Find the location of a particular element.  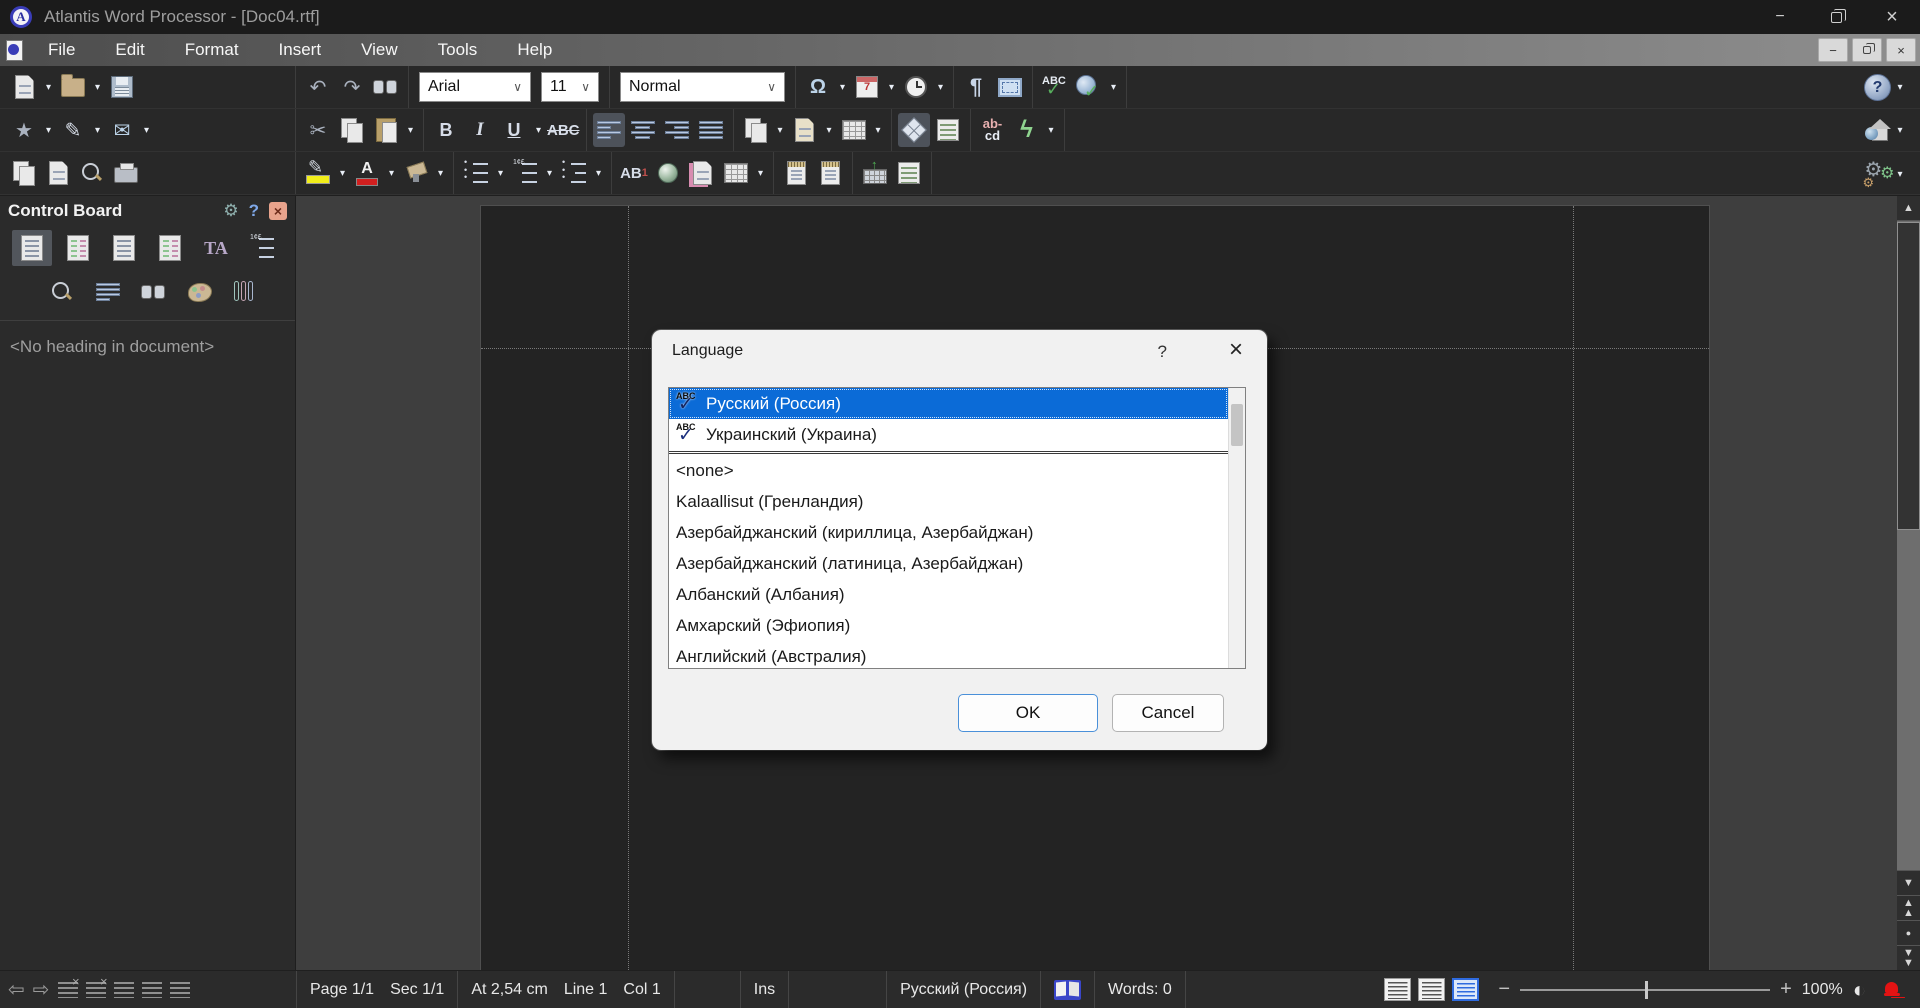

footnote-button: AB 1 is located at coordinates (634, 173).